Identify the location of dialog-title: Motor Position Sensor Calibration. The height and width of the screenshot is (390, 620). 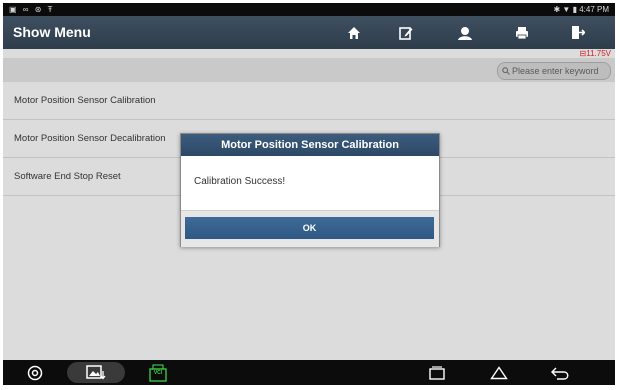
(310, 145).